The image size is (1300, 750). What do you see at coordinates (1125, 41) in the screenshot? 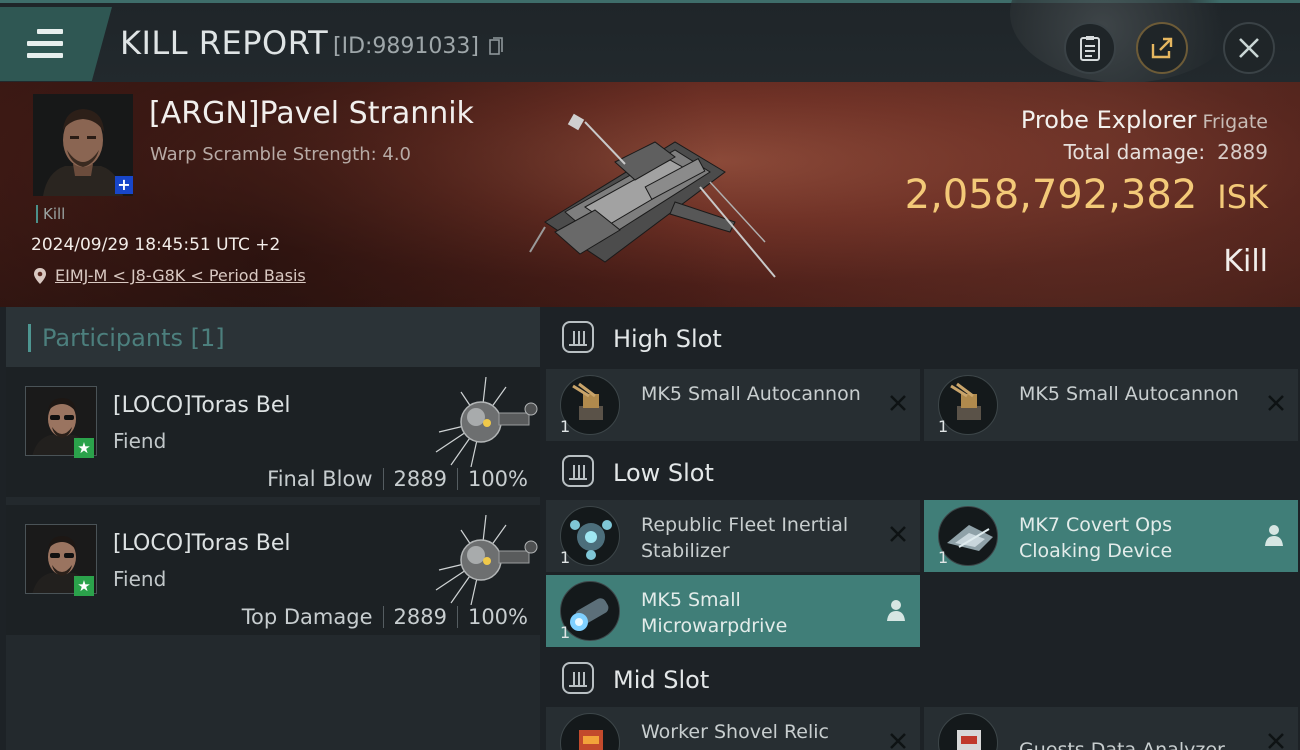
I see `planet-decoration` at bounding box center [1125, 41].